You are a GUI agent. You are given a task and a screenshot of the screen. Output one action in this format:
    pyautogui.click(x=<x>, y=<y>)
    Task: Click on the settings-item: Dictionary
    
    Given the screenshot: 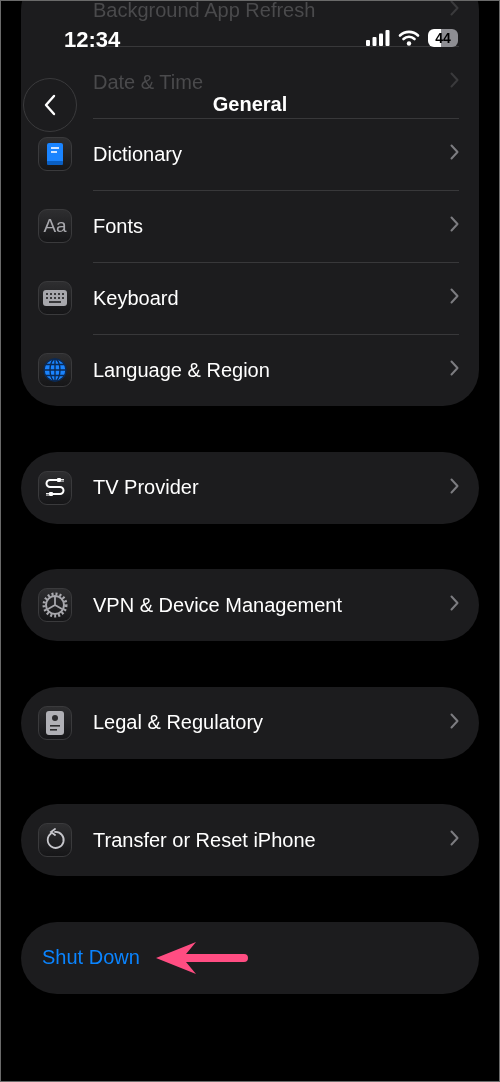 What is the action you would take?
    pyautogui.click(x=137, y=153)
    